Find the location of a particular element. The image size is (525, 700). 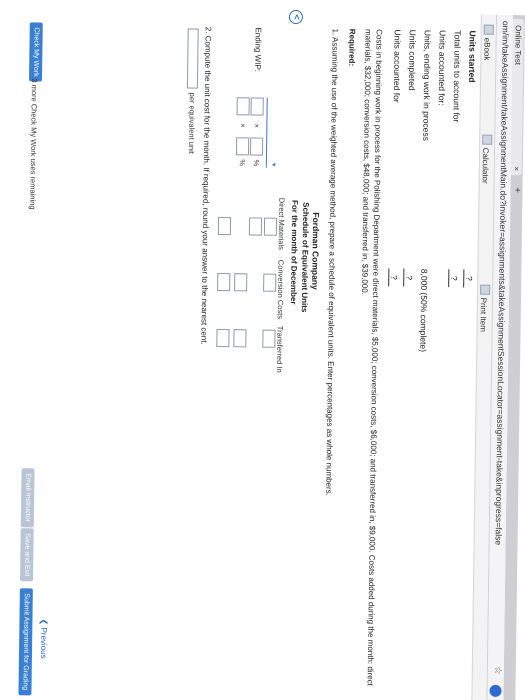

total-transferred-input is located at coordinates (223, 338).